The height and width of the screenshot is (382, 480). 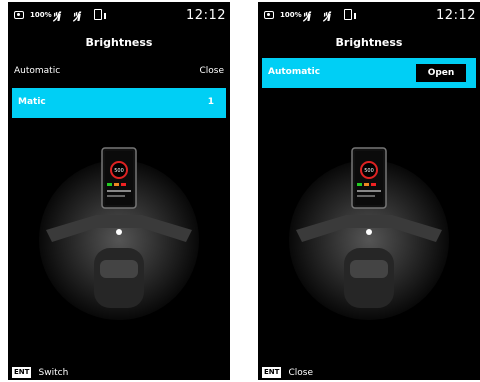 What do you see at coordinates (32, 102) in the screenshot?
I see `matic-label: Matic` at bounding box center [32, 102].